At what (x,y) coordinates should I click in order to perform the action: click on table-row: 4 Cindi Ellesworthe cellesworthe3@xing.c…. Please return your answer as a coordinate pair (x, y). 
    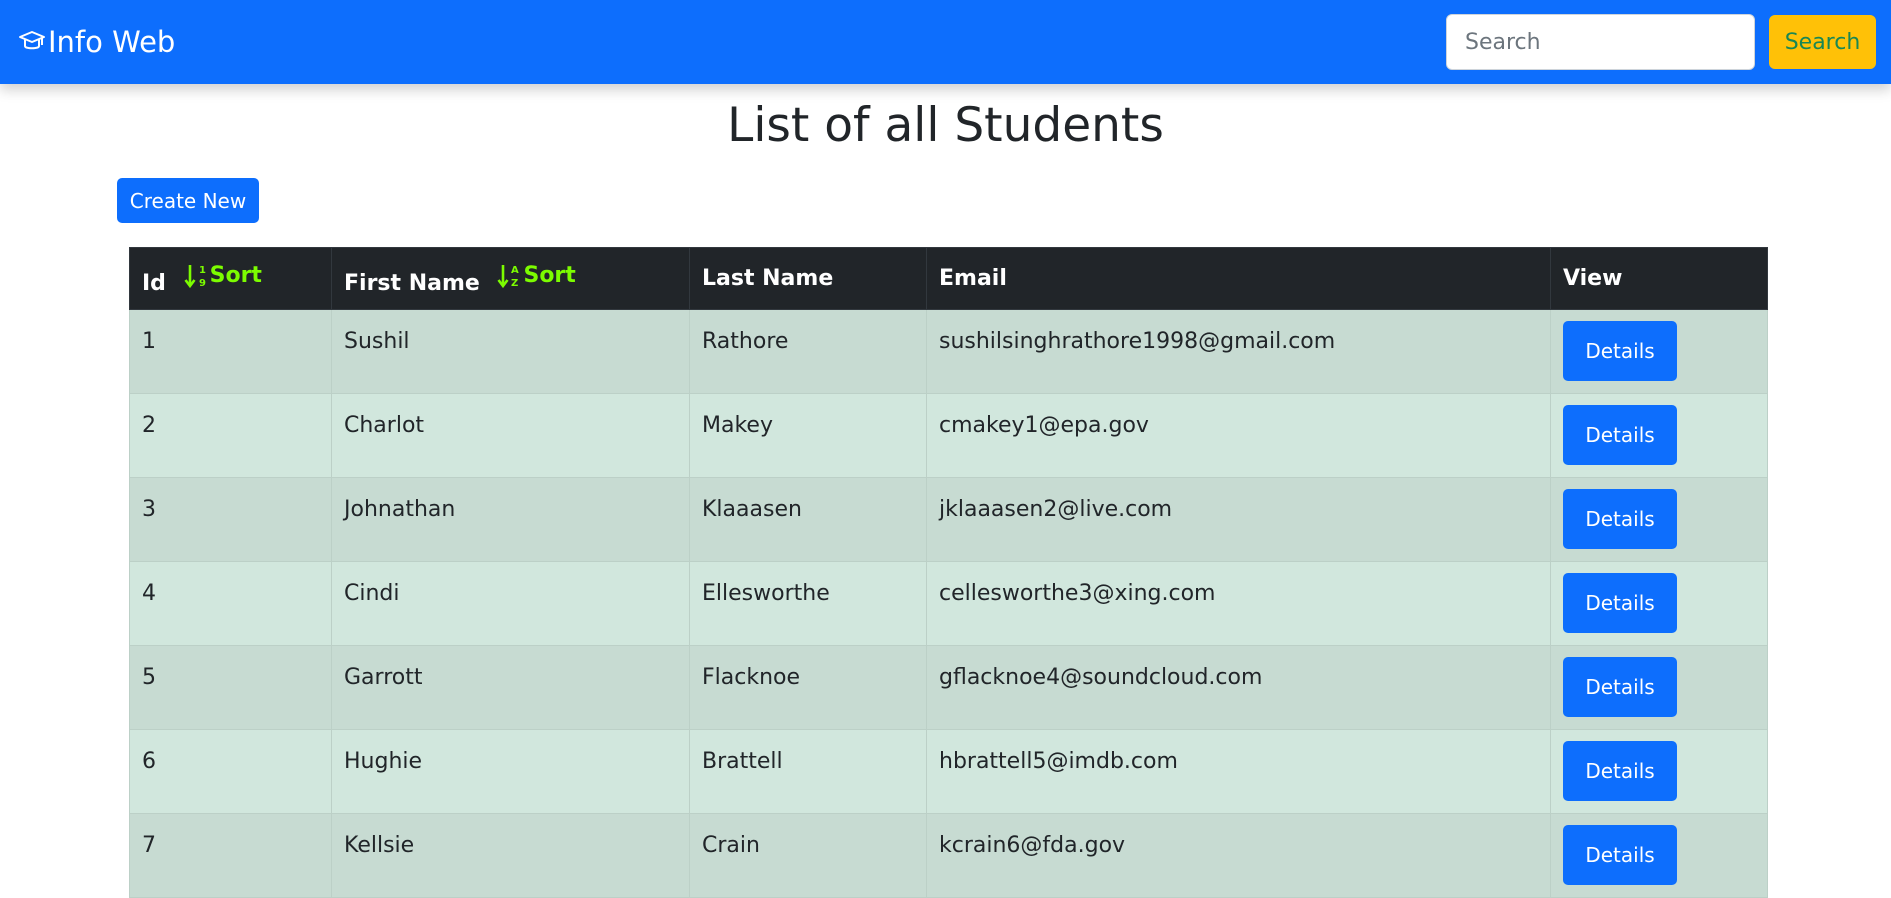
    Looking at the image, I should click on (948, 603).